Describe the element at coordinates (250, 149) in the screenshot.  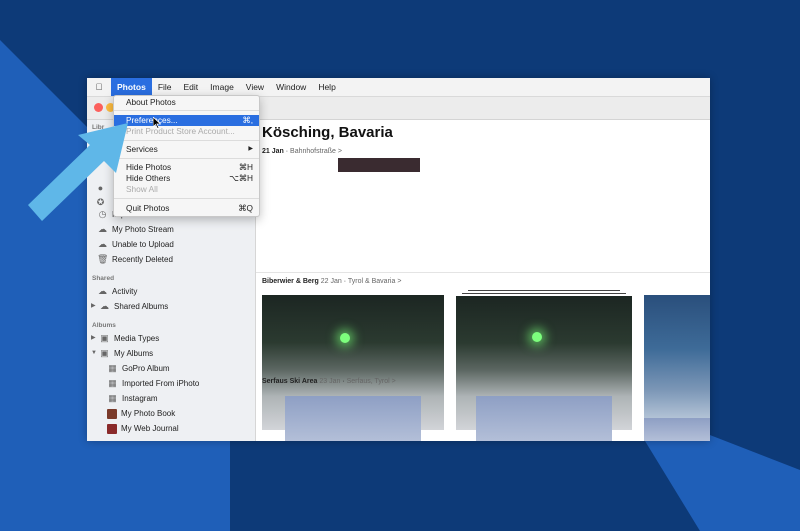
I see `submenu-arrow-icon: ▶` at that location.